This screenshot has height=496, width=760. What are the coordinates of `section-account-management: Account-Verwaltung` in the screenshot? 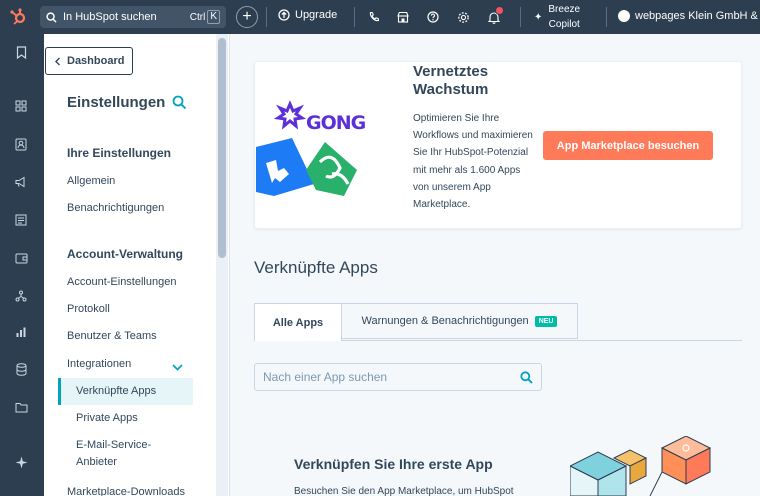 It's located at (125, 254).